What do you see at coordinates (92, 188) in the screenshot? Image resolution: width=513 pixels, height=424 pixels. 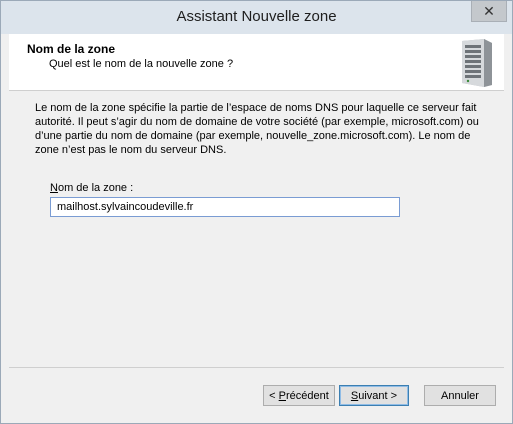 I see `zone-name-label: Nom de la zone :` at bounding box center [92, 188].